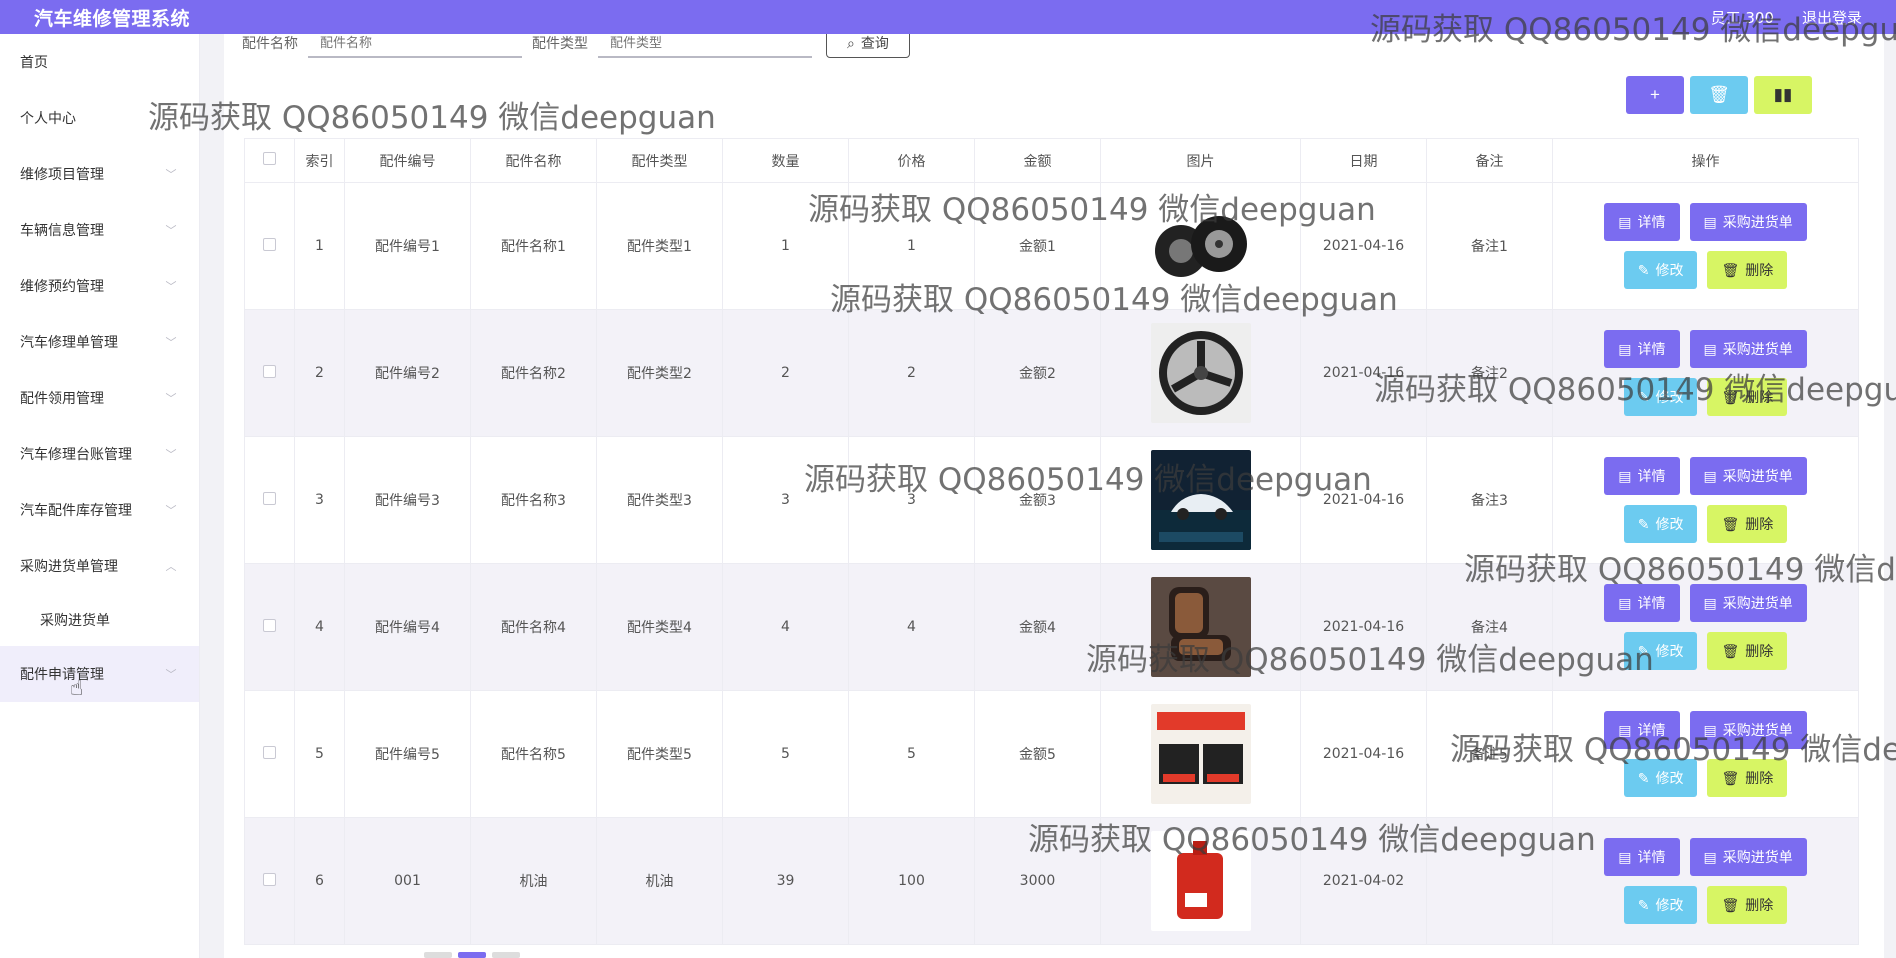 This screenshot has height=958, width=1896. I want to click on add-button: +, so click(1655, 95).